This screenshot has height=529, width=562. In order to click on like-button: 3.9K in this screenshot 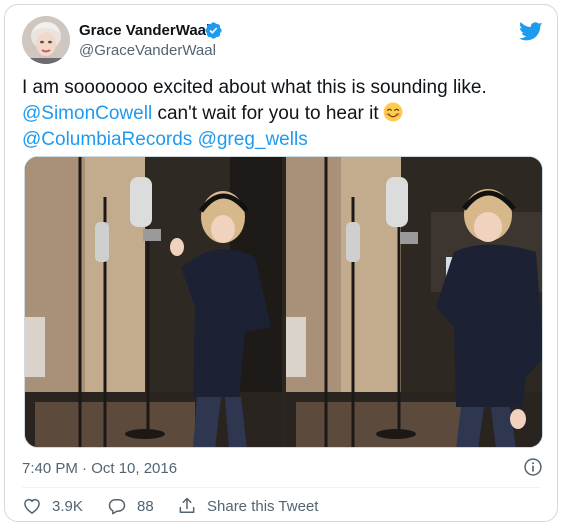, I will do `click(52, 506)`.